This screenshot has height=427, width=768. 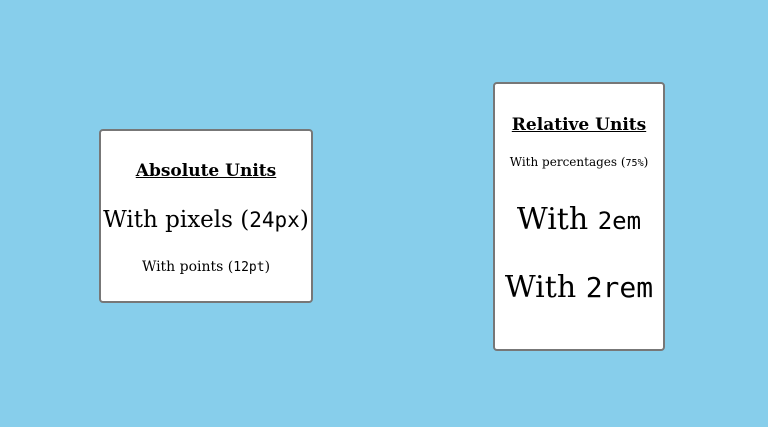 I want to click on points-code: 12pt, so click(x=249, y=267).